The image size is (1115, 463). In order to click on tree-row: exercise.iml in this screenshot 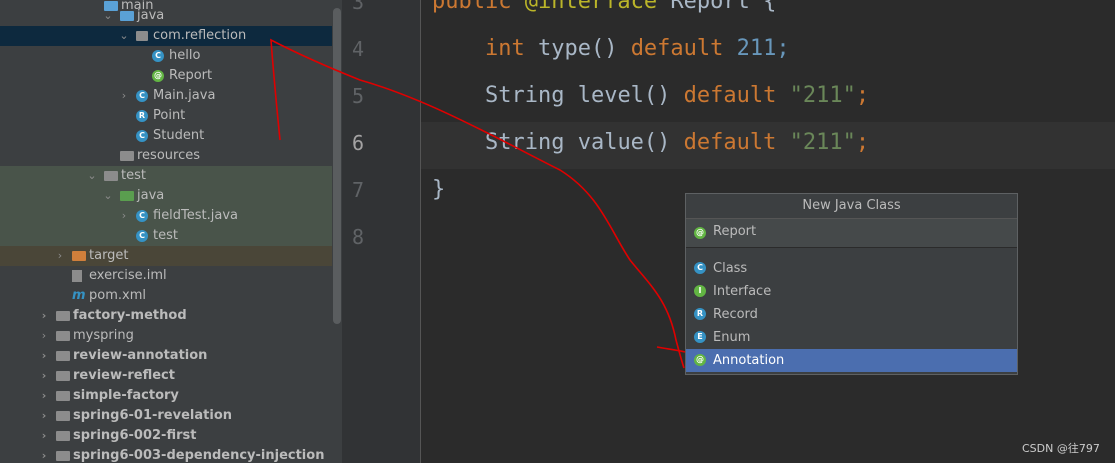, I will do `click(166, 276)`.